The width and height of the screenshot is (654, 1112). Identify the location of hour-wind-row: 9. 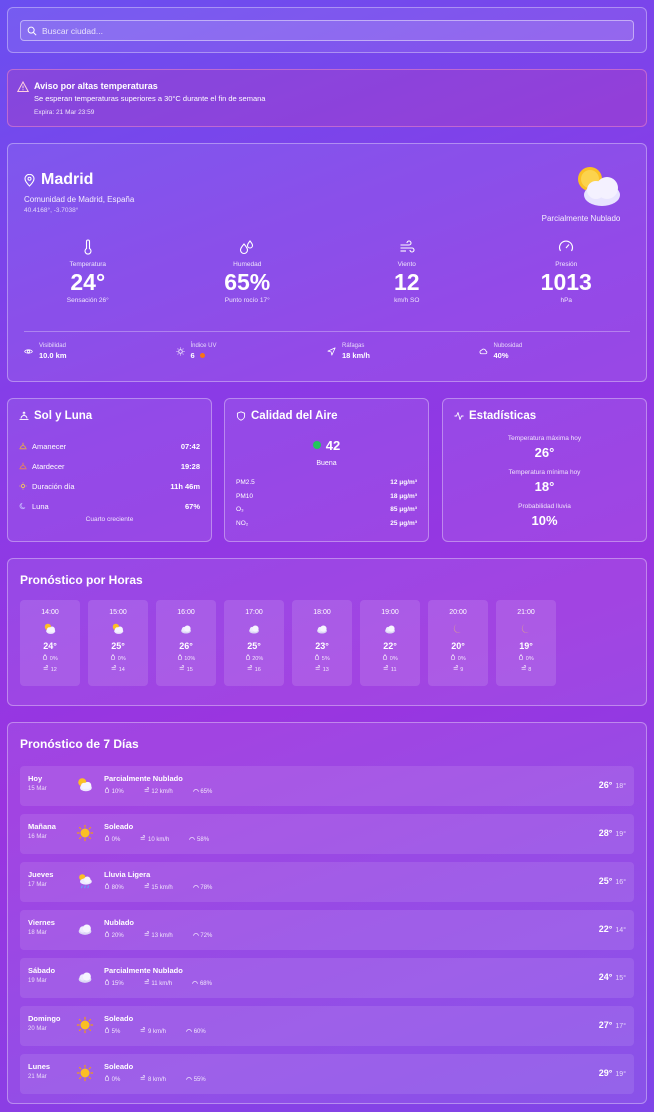
(458, 669).